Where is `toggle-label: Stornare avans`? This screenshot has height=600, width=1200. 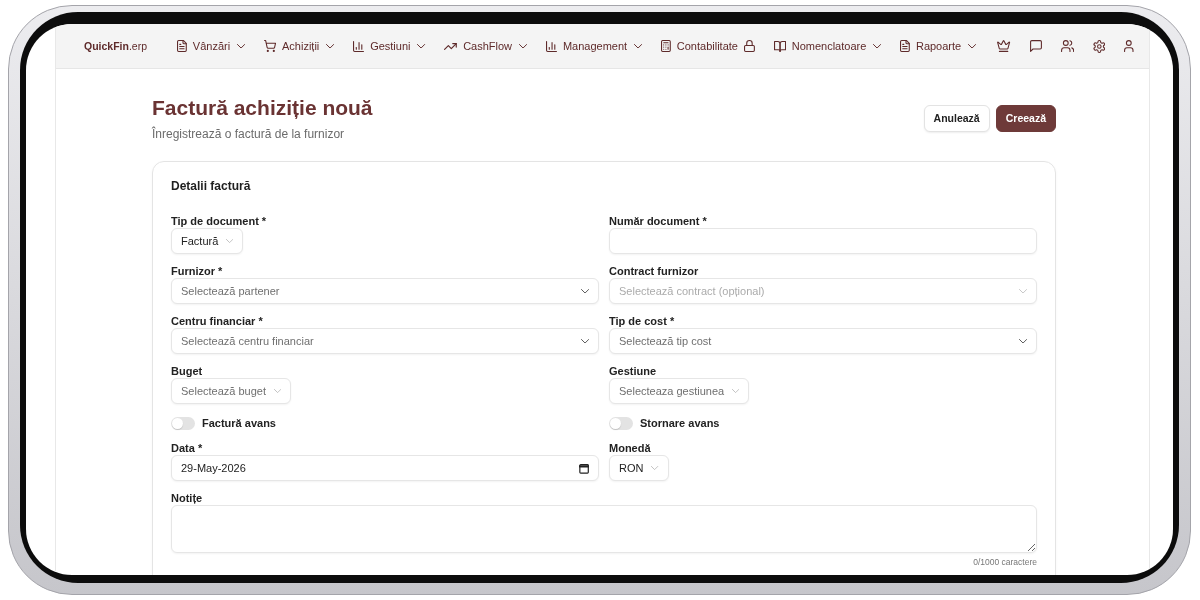
toggle-label: Stornare avans is located at coordinates (680, 423).